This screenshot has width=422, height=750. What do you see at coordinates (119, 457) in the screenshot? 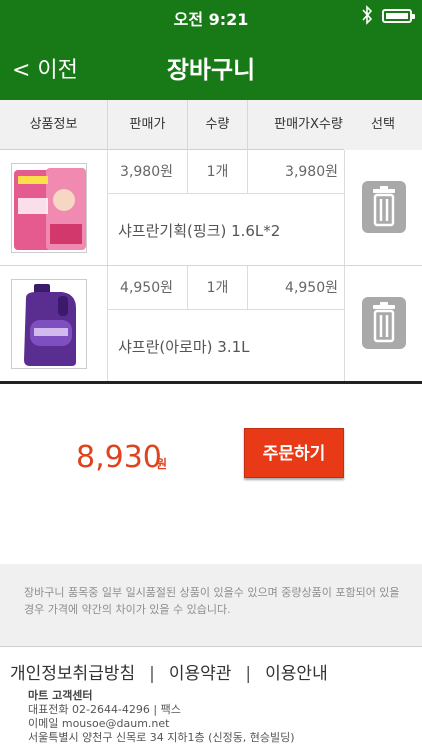
I see `total-amount: 8,930` at bounding box center [119, 457].